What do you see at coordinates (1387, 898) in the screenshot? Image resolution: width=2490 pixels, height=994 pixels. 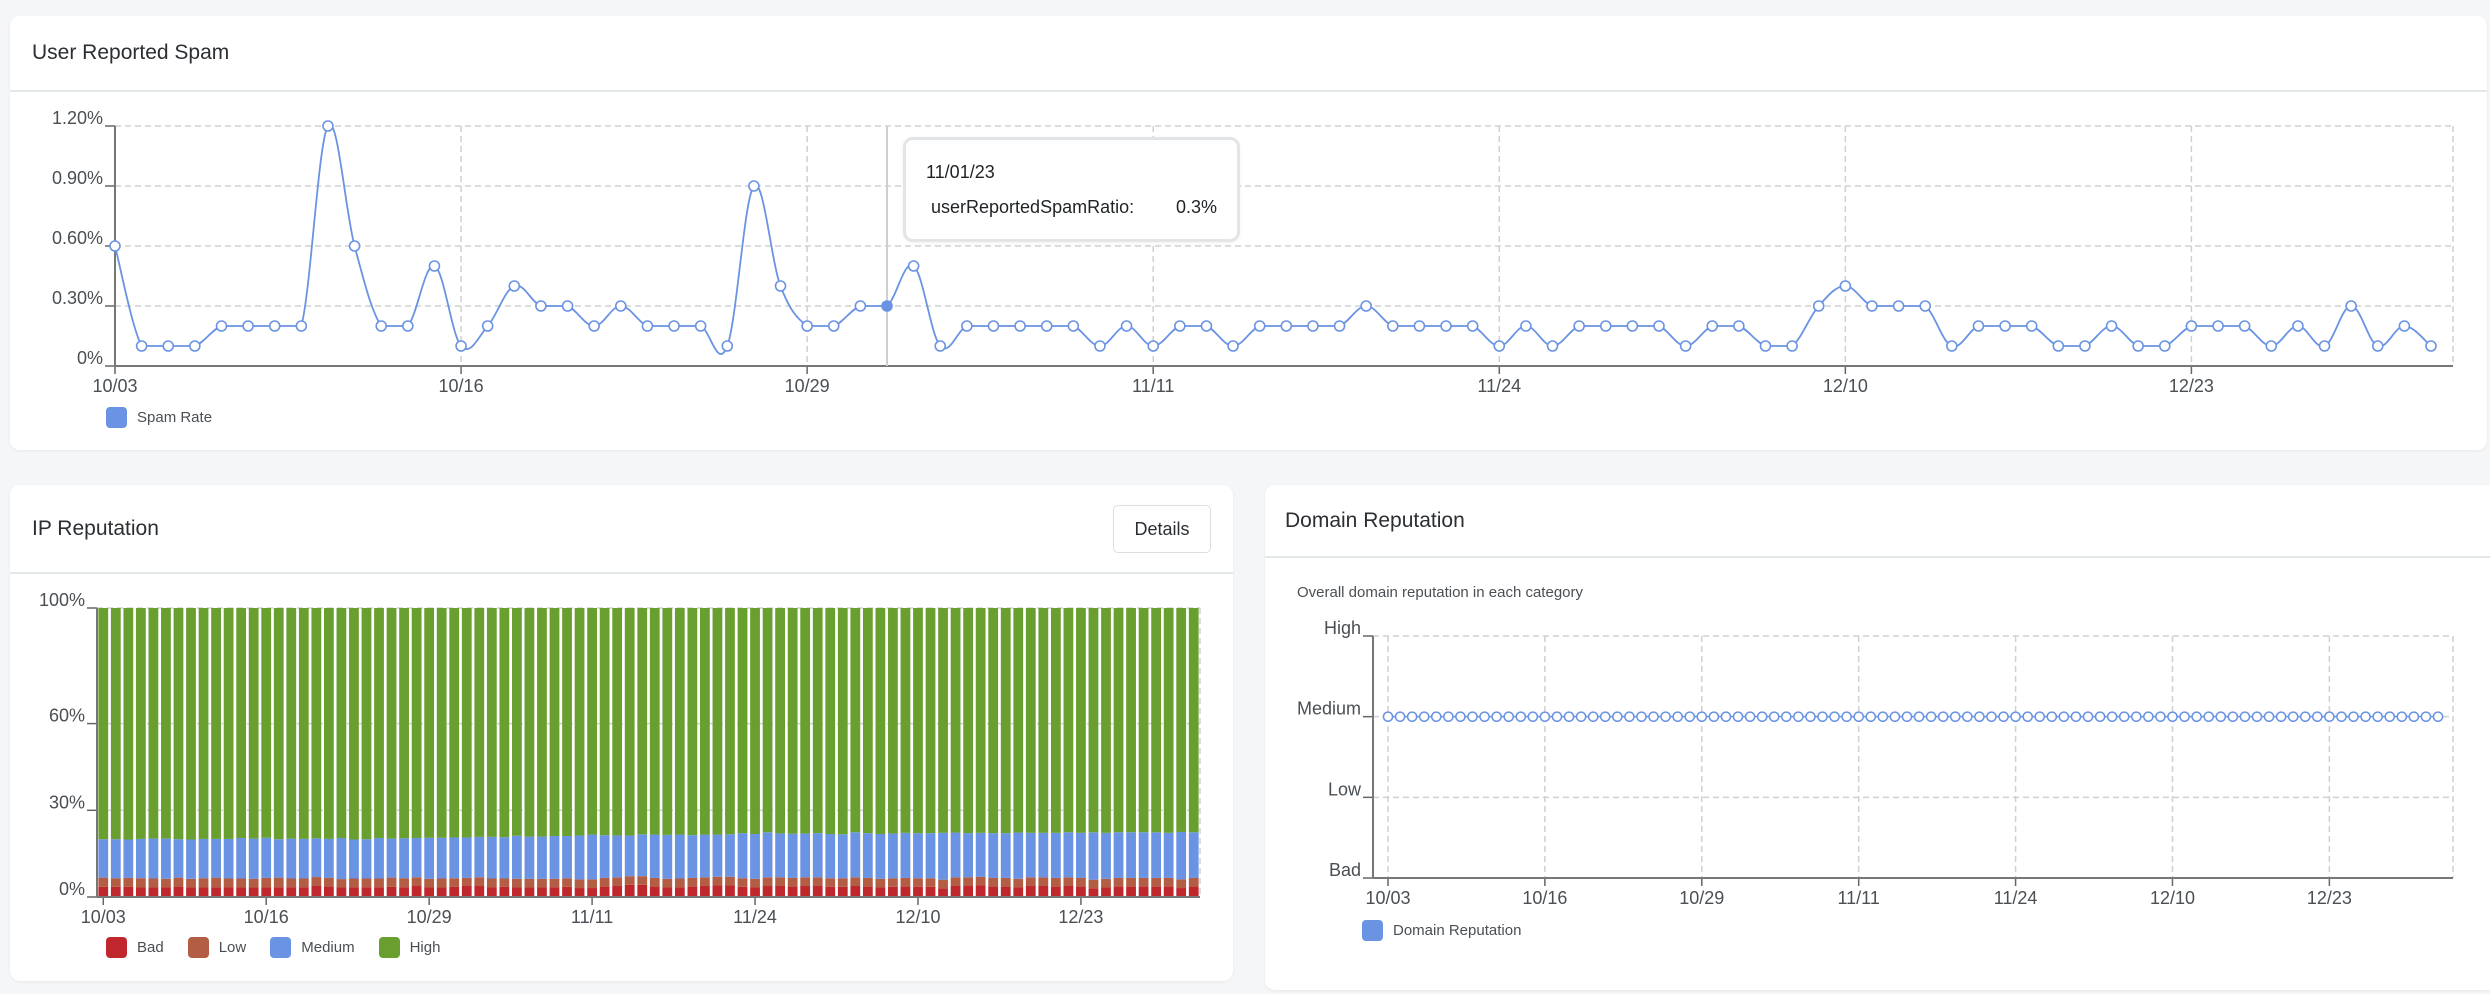 I see `x-tick-label: 10/03` at bounding box center [1387, 898].